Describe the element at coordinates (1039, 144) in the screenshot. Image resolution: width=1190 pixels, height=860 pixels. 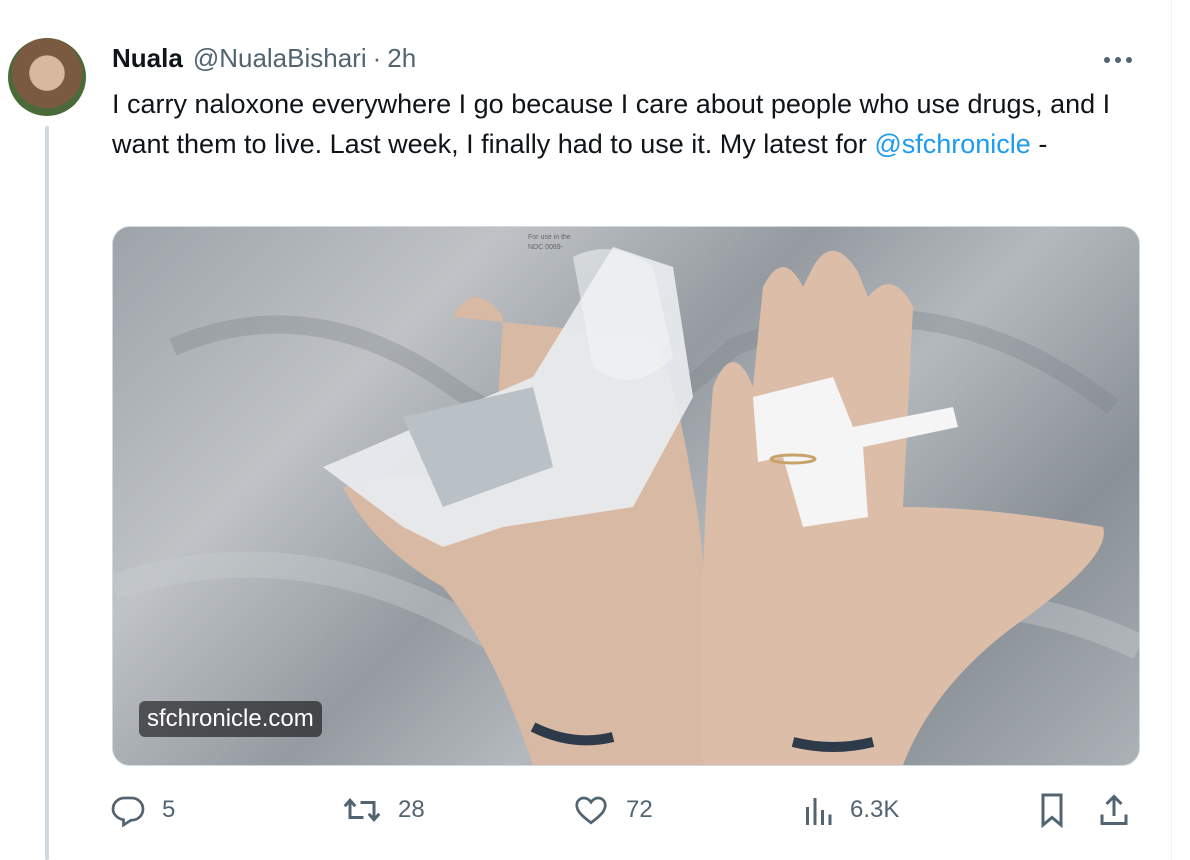
I see `tweet-trailing: -` at that location.